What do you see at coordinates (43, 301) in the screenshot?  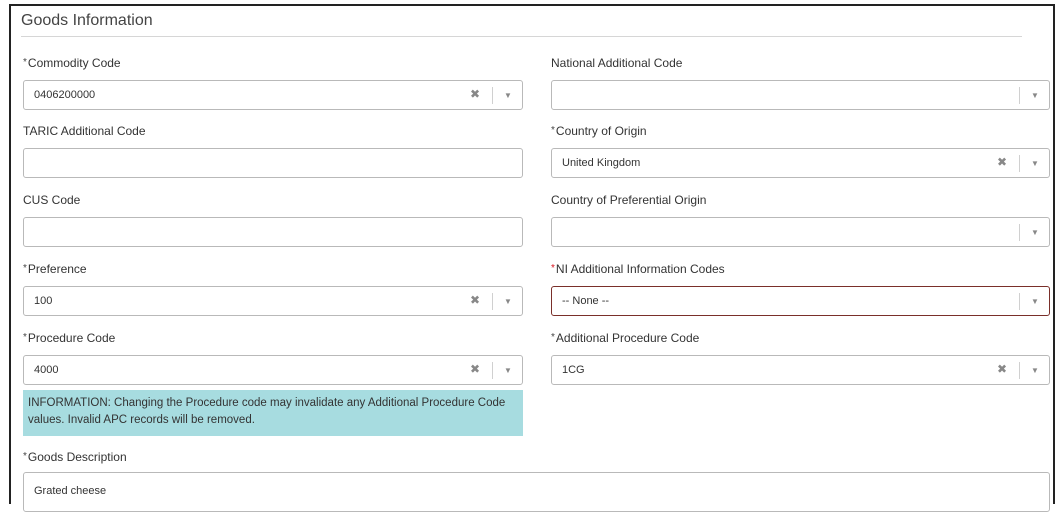 I see `preference-value: 100` at bounding box center [43, 301].